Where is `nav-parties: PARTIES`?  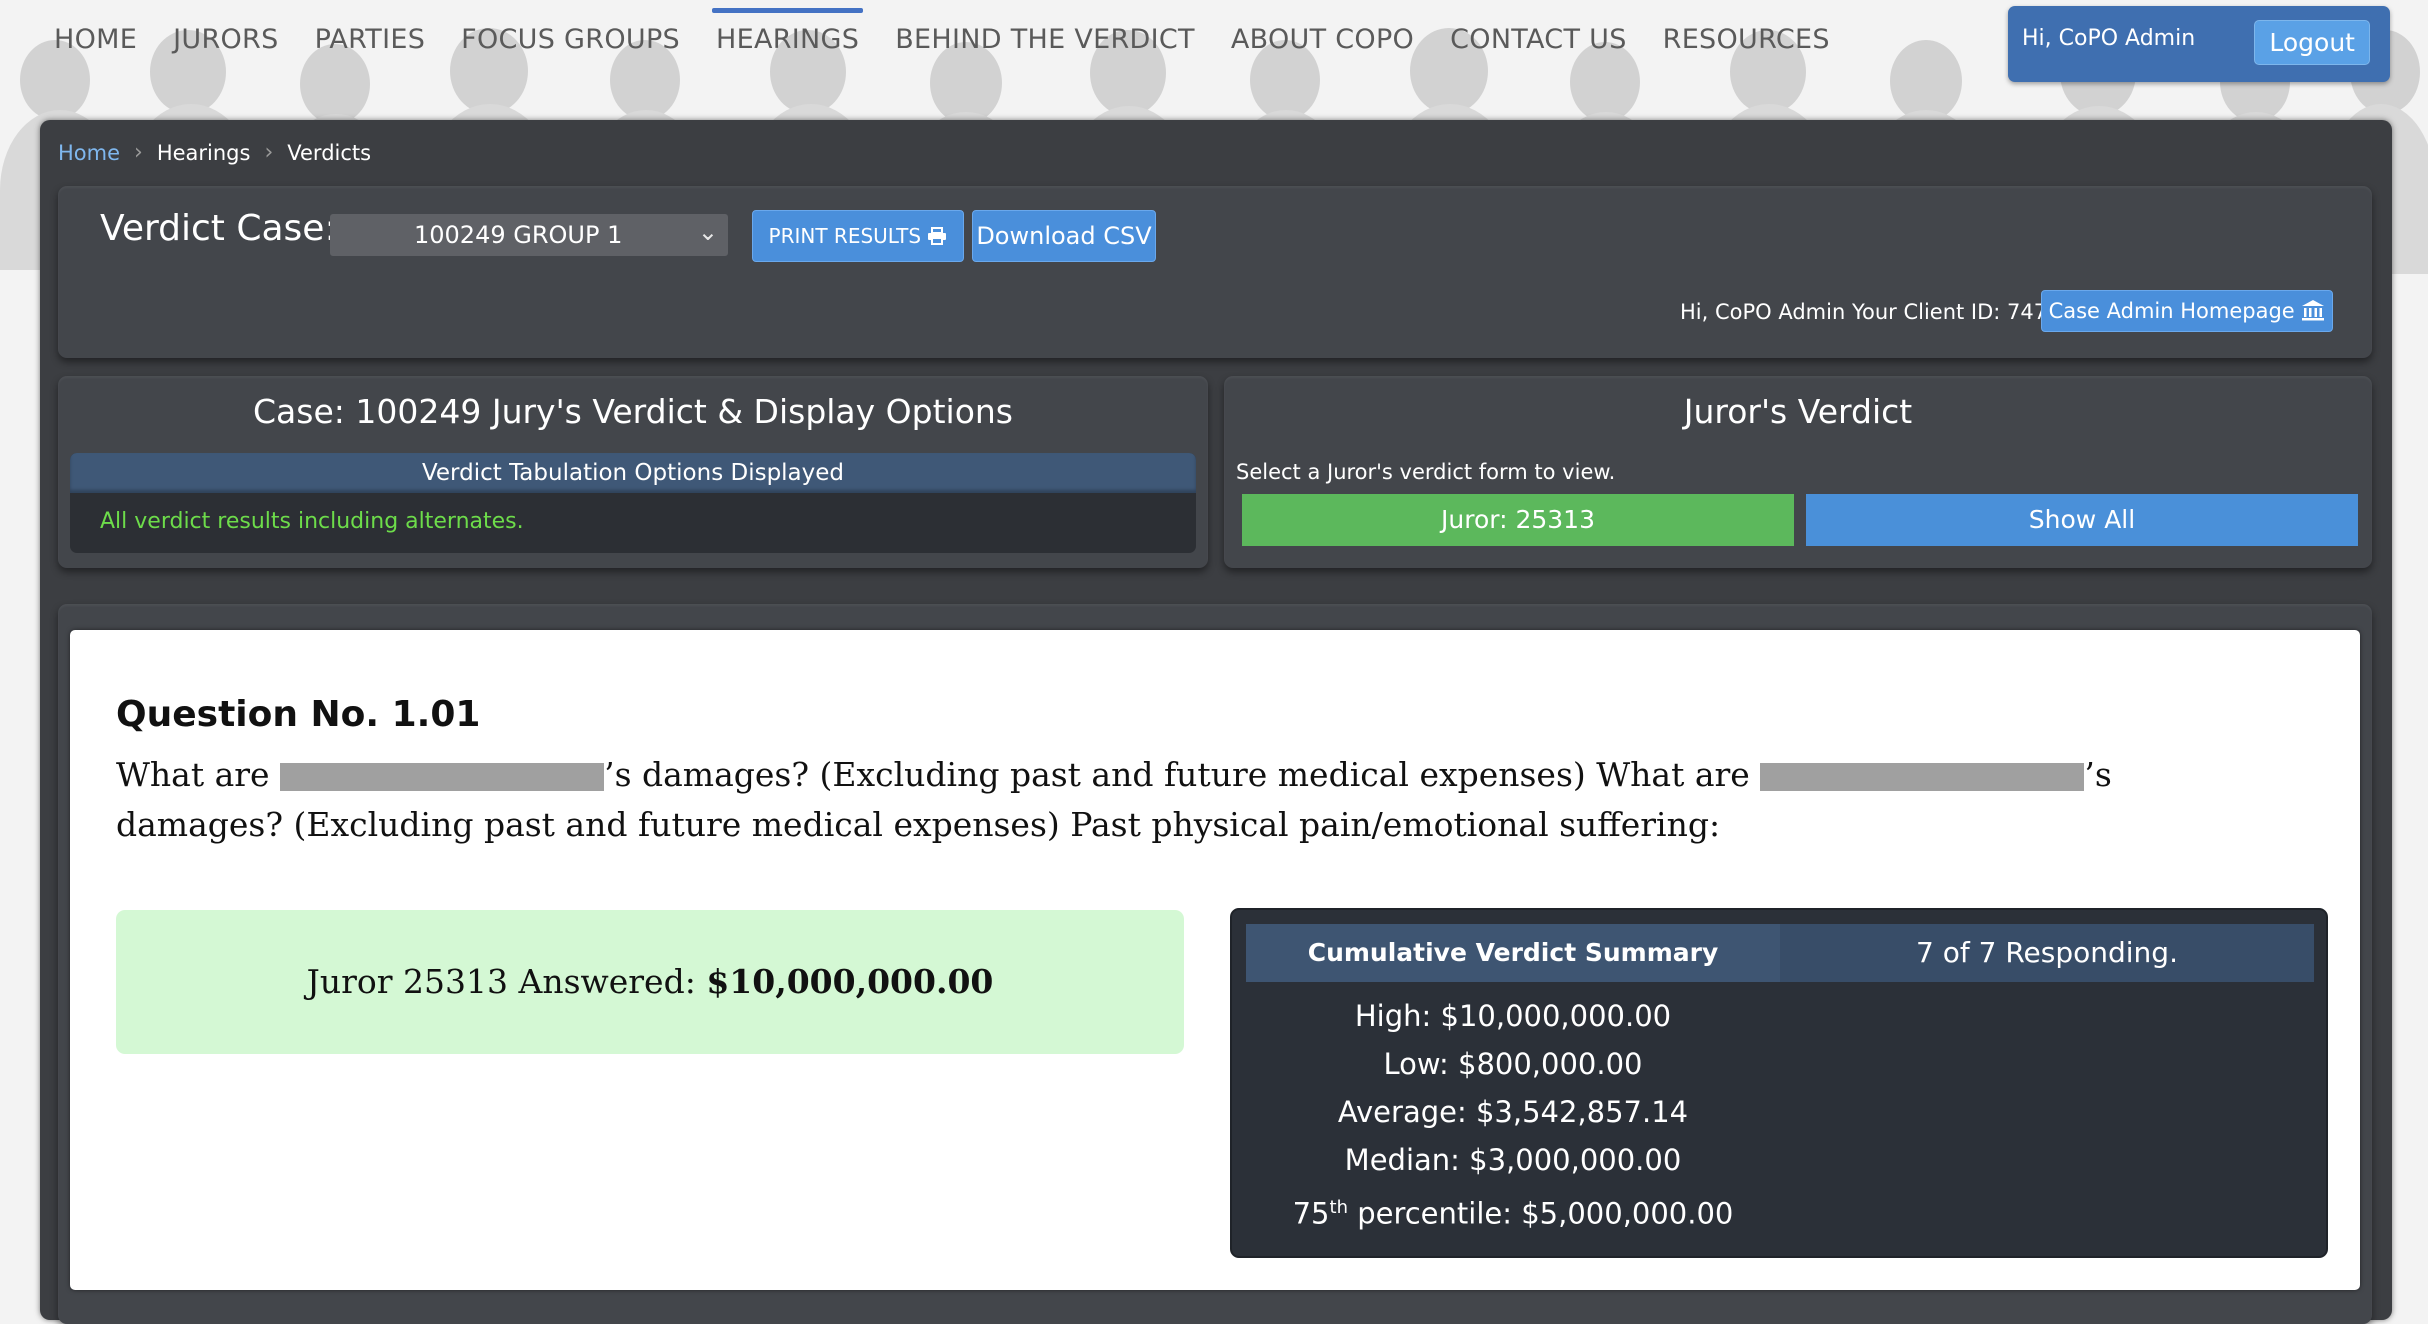 nav-parties: PARTIES is located at coordinates (370, 40).